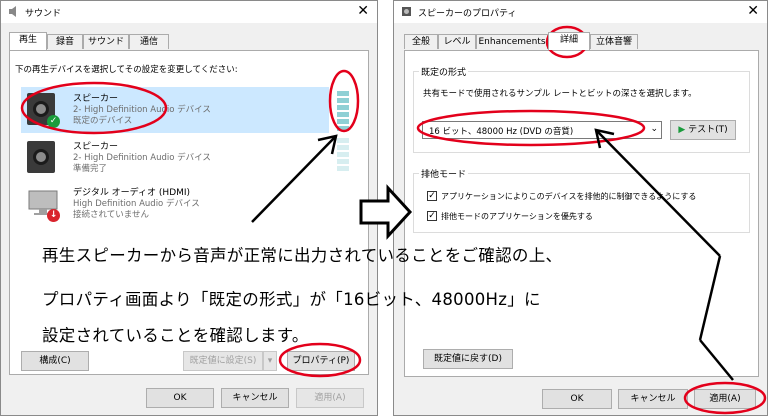 The height and width of the screenshot is (416, 768). What do you see at coordinates (421, 41) in the screenshot?
I see `tab-general: 全般` at bounding box center [421, 41].